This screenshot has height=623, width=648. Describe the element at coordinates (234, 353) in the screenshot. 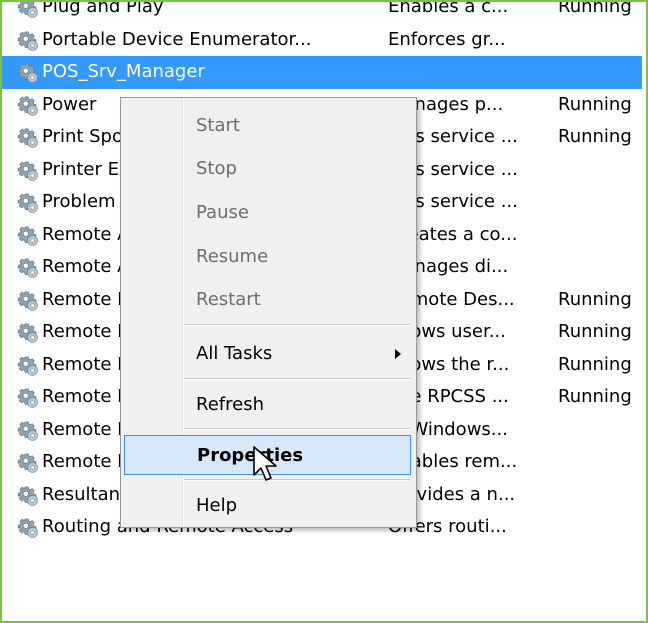

I see `menu-item-all-tasks-label: All Tasks` at that location.